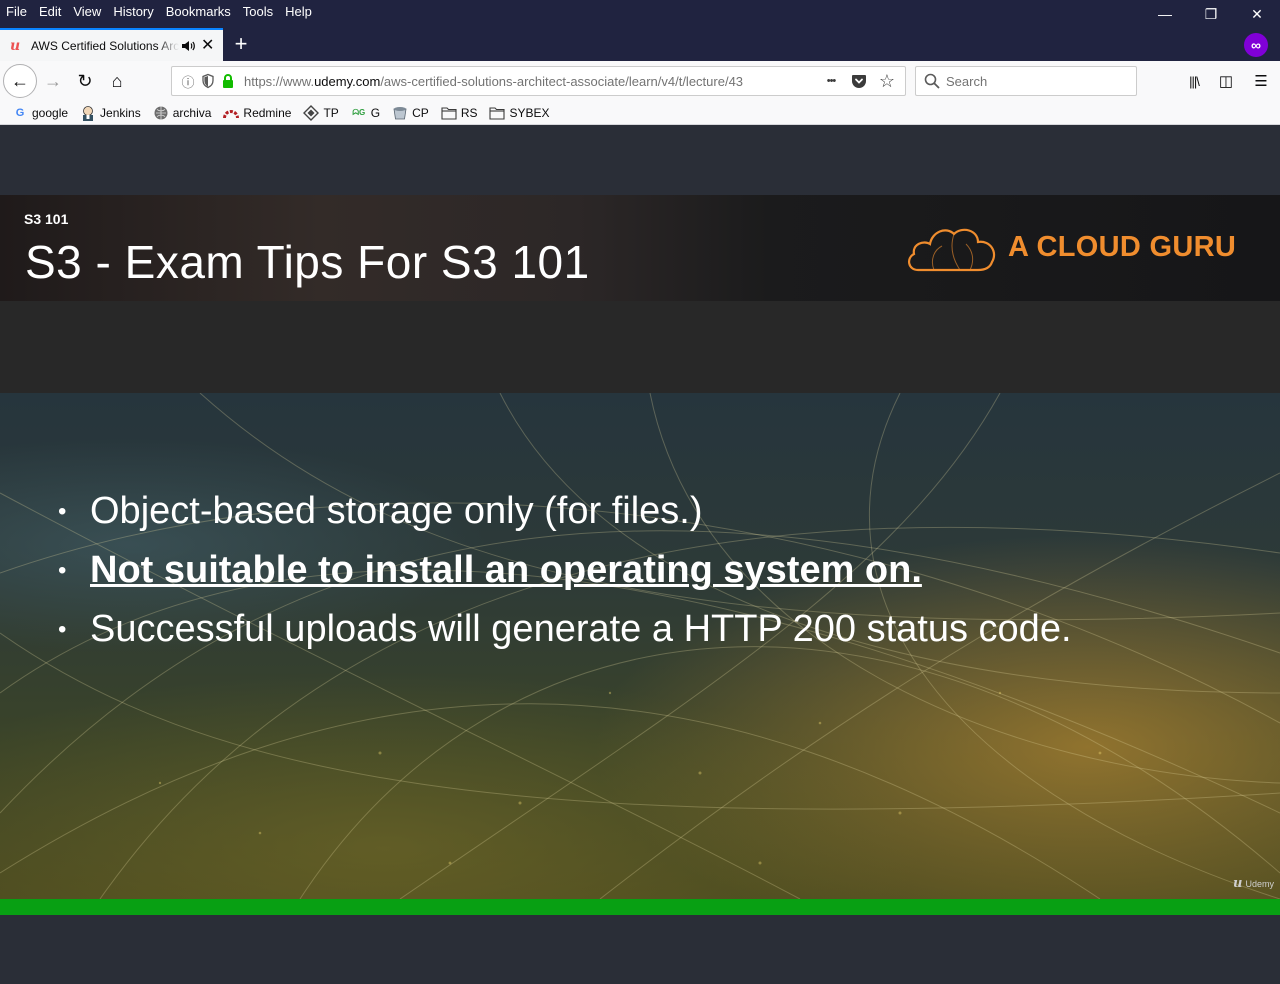 The width and height of the screenshot is (1280, 984). Describe the element at coordinates (640, 113) in the screenshot. I see `bookmarks-bar: G google Jenkins archiva Redmine TP ᗣG G` at that location.